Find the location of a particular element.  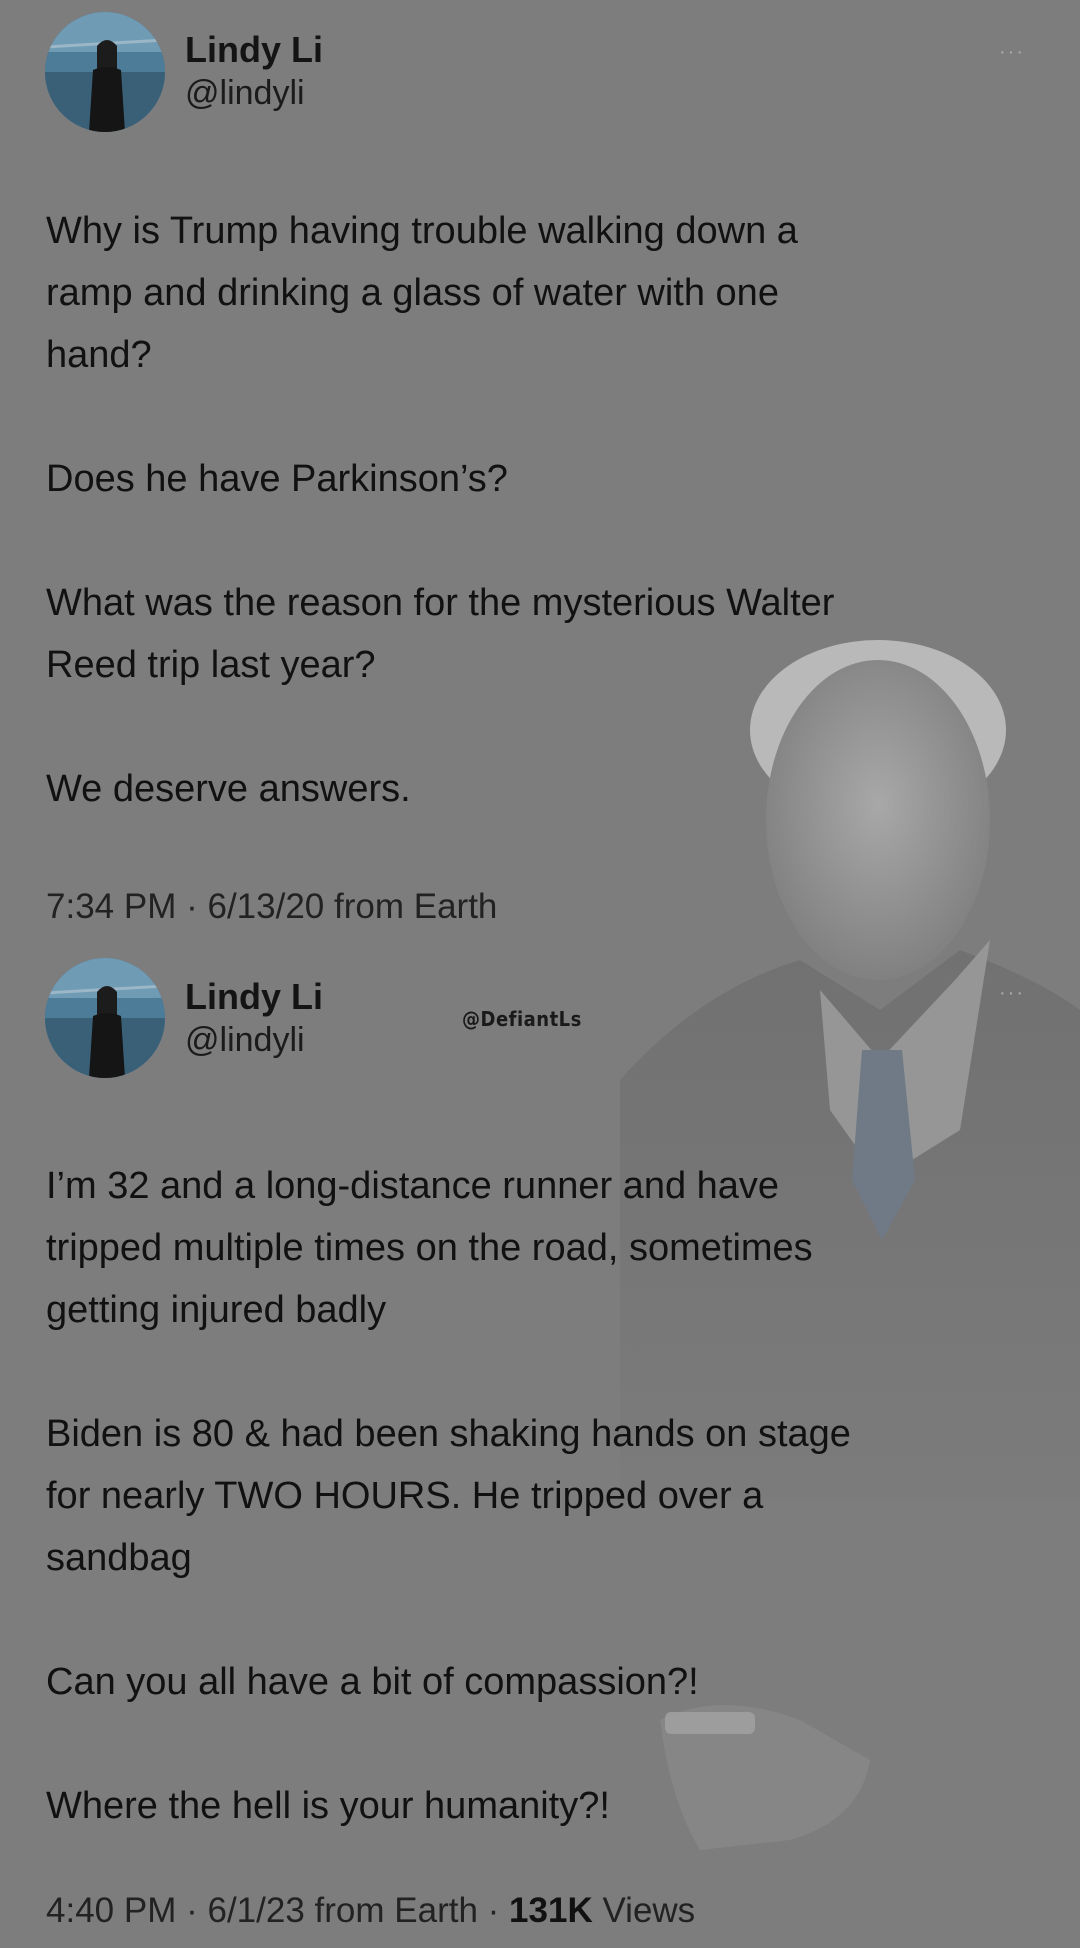

tweet-paragraph: Does he have Parkinson’s? is located at coordinates (277, 479).